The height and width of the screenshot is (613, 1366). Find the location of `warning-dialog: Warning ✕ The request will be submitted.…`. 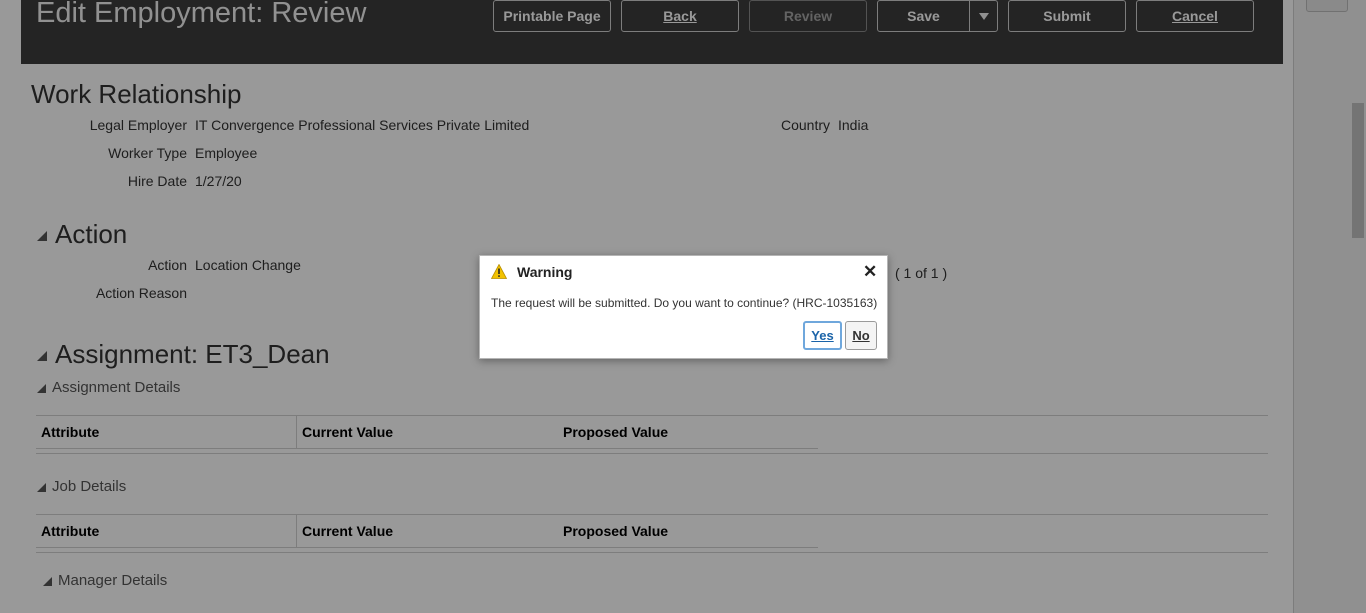

warning-dialog: Warning ✕ The request will be submitted.… is located at coordinates (683, 307).